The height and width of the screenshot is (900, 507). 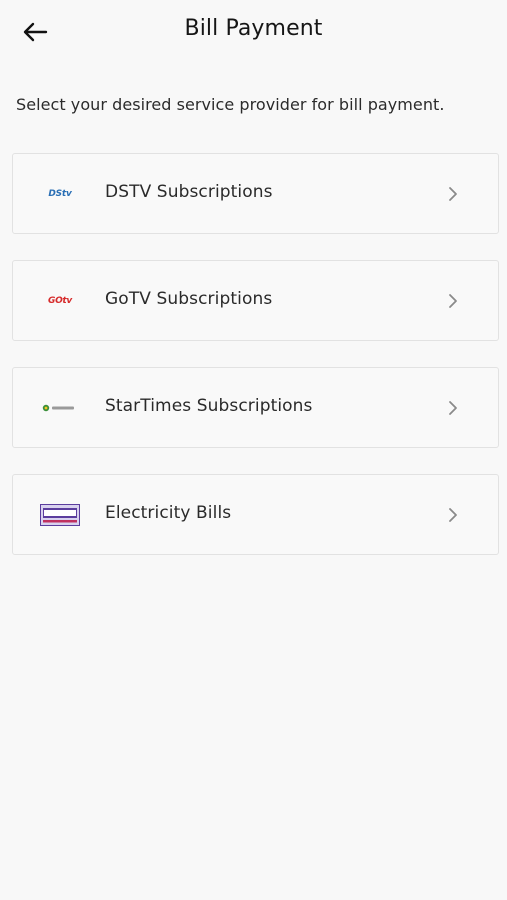 What do you see at coordinates (60, 408) in the screenshot?
I see `startimes-logo` at bounding box center [60, 408].